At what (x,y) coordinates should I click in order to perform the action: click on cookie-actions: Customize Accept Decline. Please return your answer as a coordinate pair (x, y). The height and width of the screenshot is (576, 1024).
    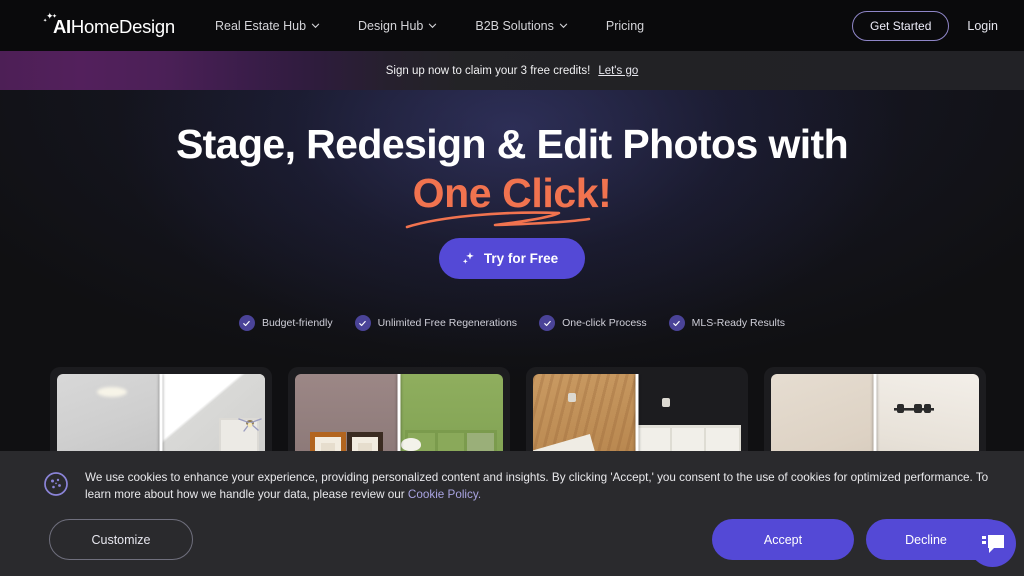
    Looking at the image, I should click on (512, 540).